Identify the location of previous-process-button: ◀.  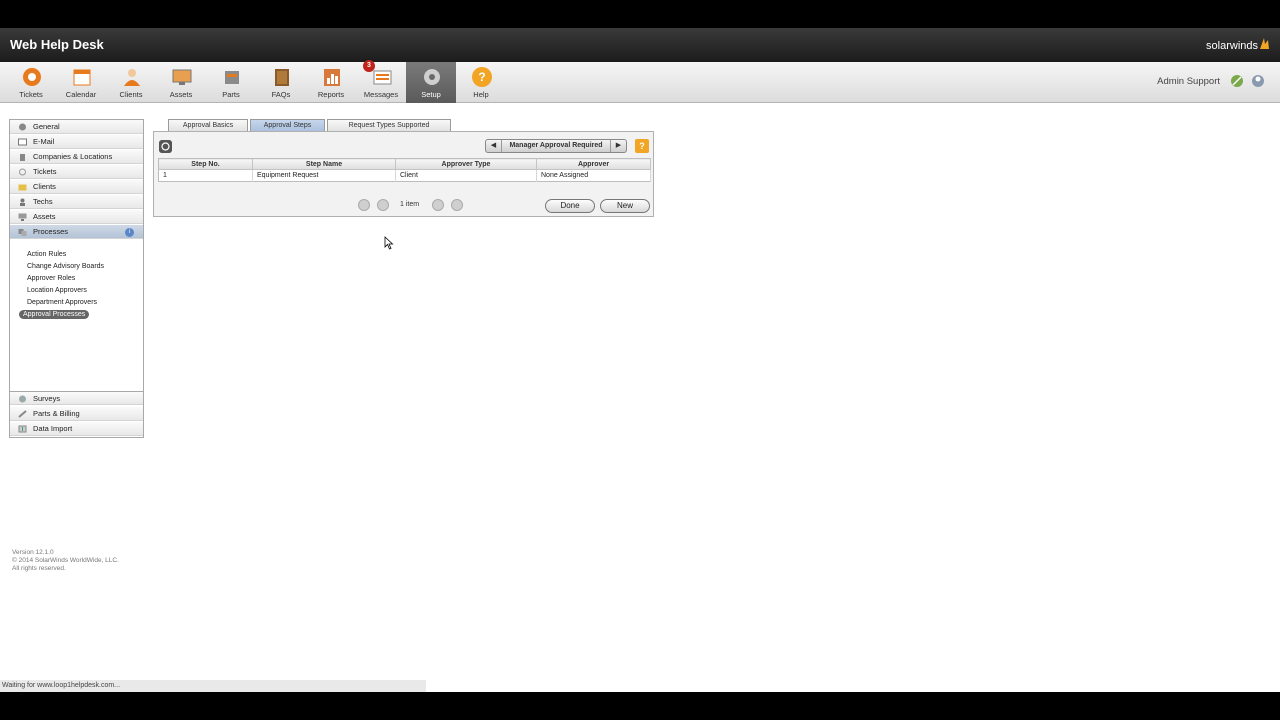
(494, 146).